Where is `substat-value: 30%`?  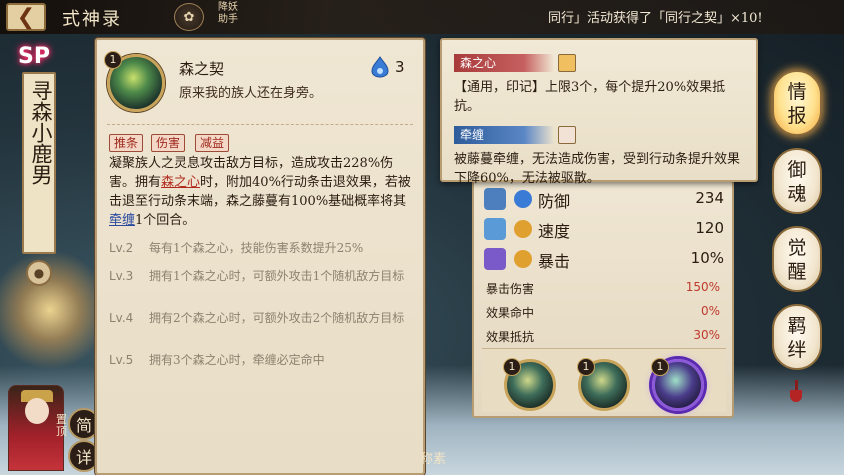
substat-value: 30% is located at coordinates (706, 335).